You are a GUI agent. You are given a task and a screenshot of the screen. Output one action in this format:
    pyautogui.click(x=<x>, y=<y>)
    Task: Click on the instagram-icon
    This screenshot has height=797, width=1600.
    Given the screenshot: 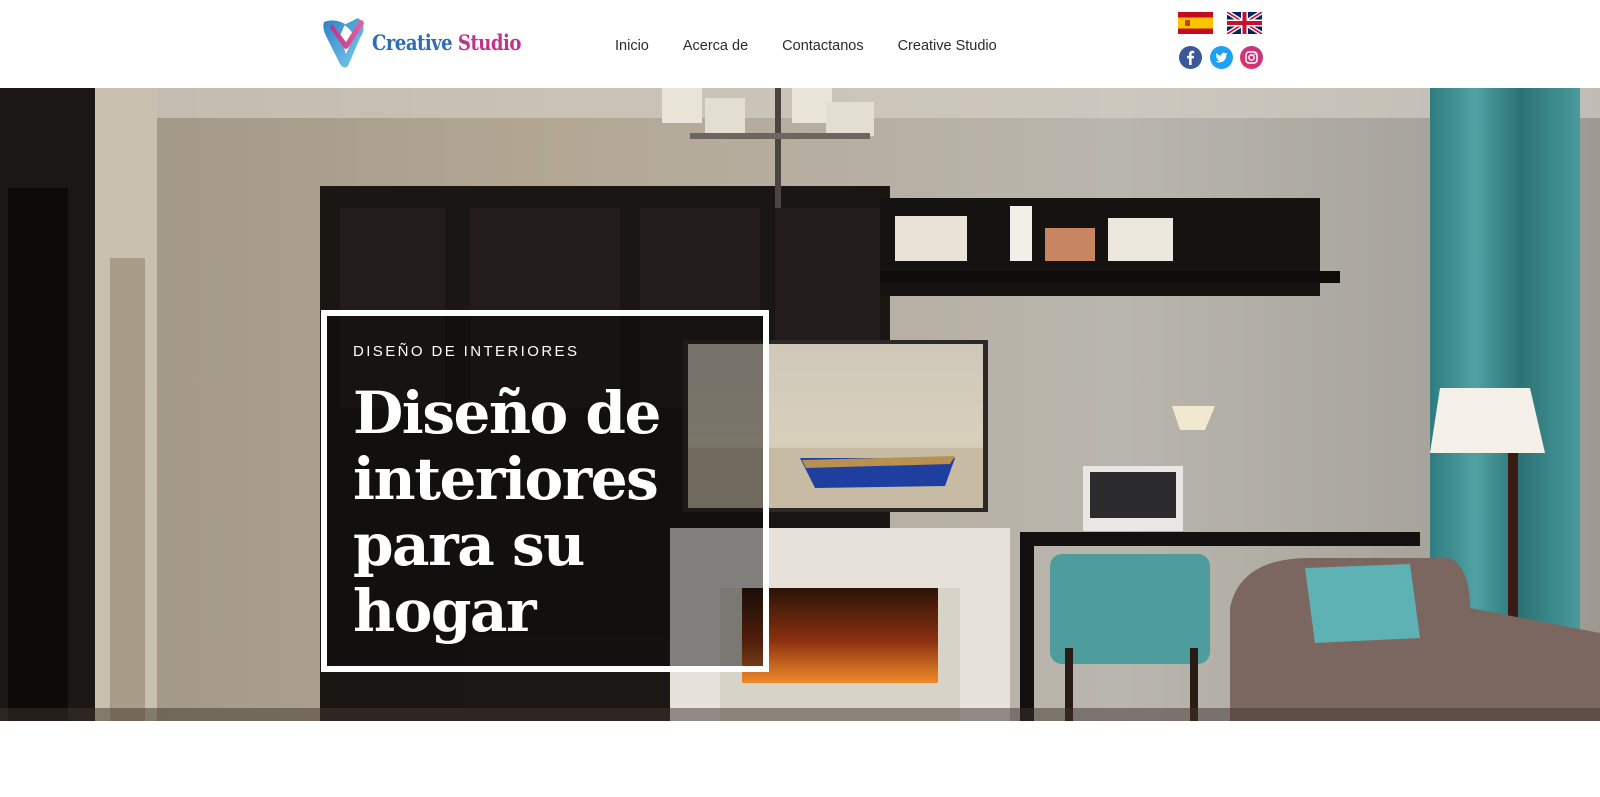 What is the action you would take?
    pyautogui.click(x=1251, y=57)
    